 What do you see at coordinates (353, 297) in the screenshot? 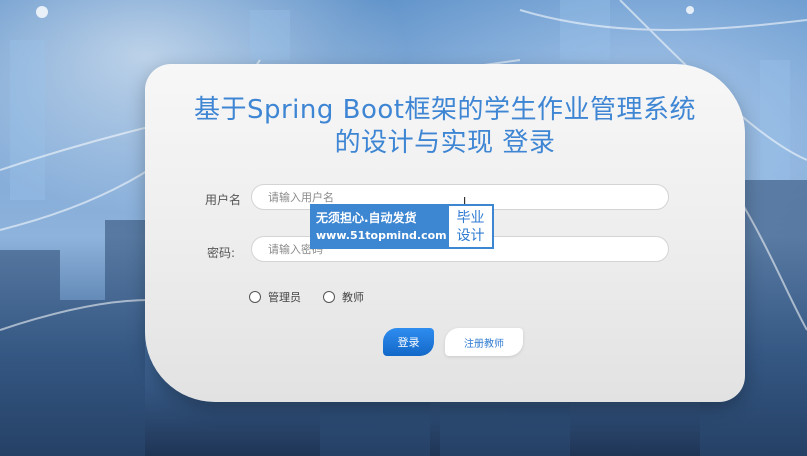
I see `role-label-teacher: 教师` at bounding box center [353, 297].